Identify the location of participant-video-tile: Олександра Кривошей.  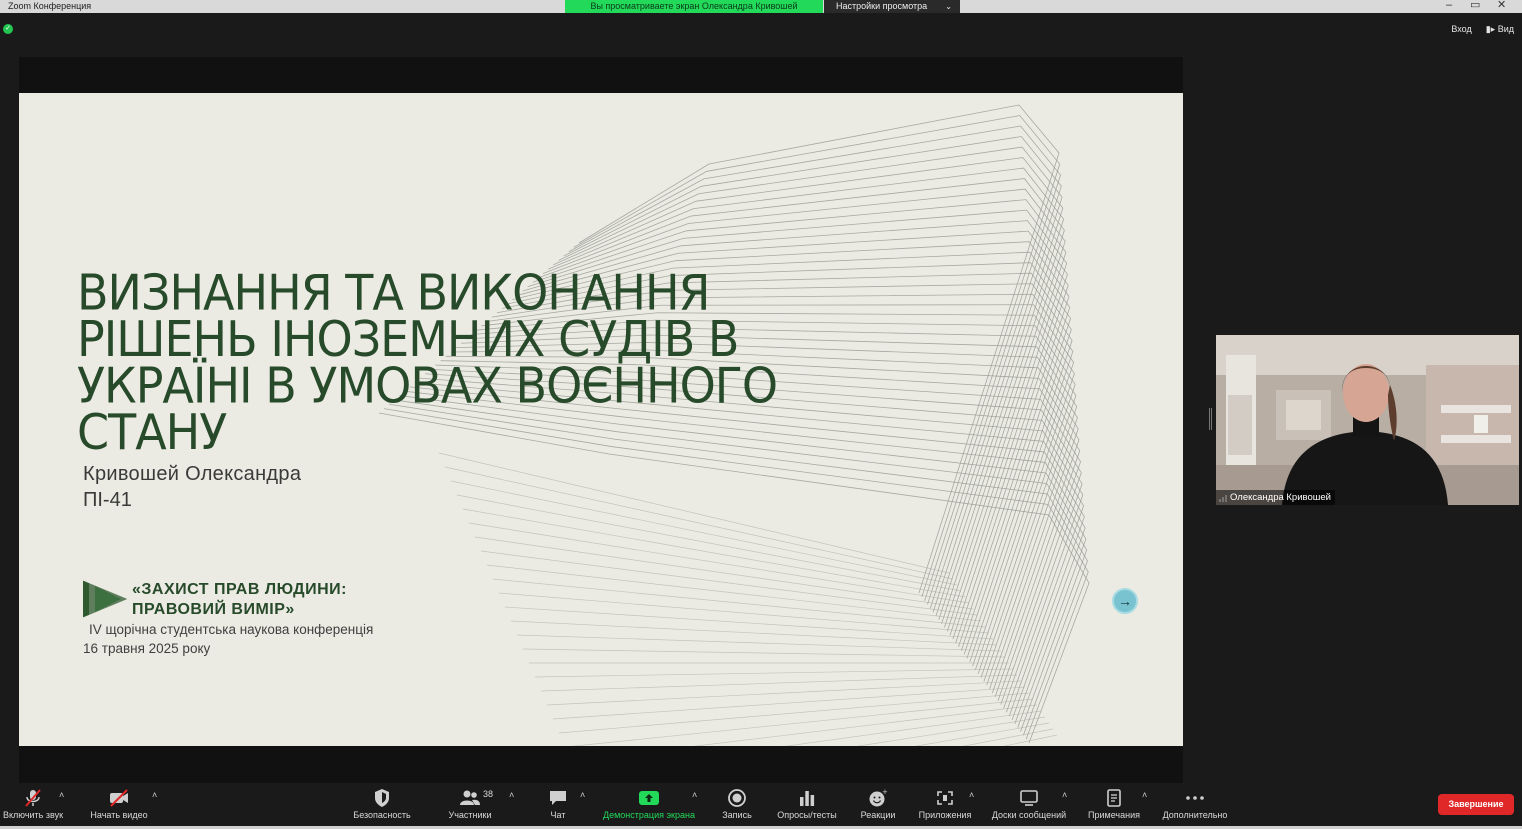
(1367, 420).